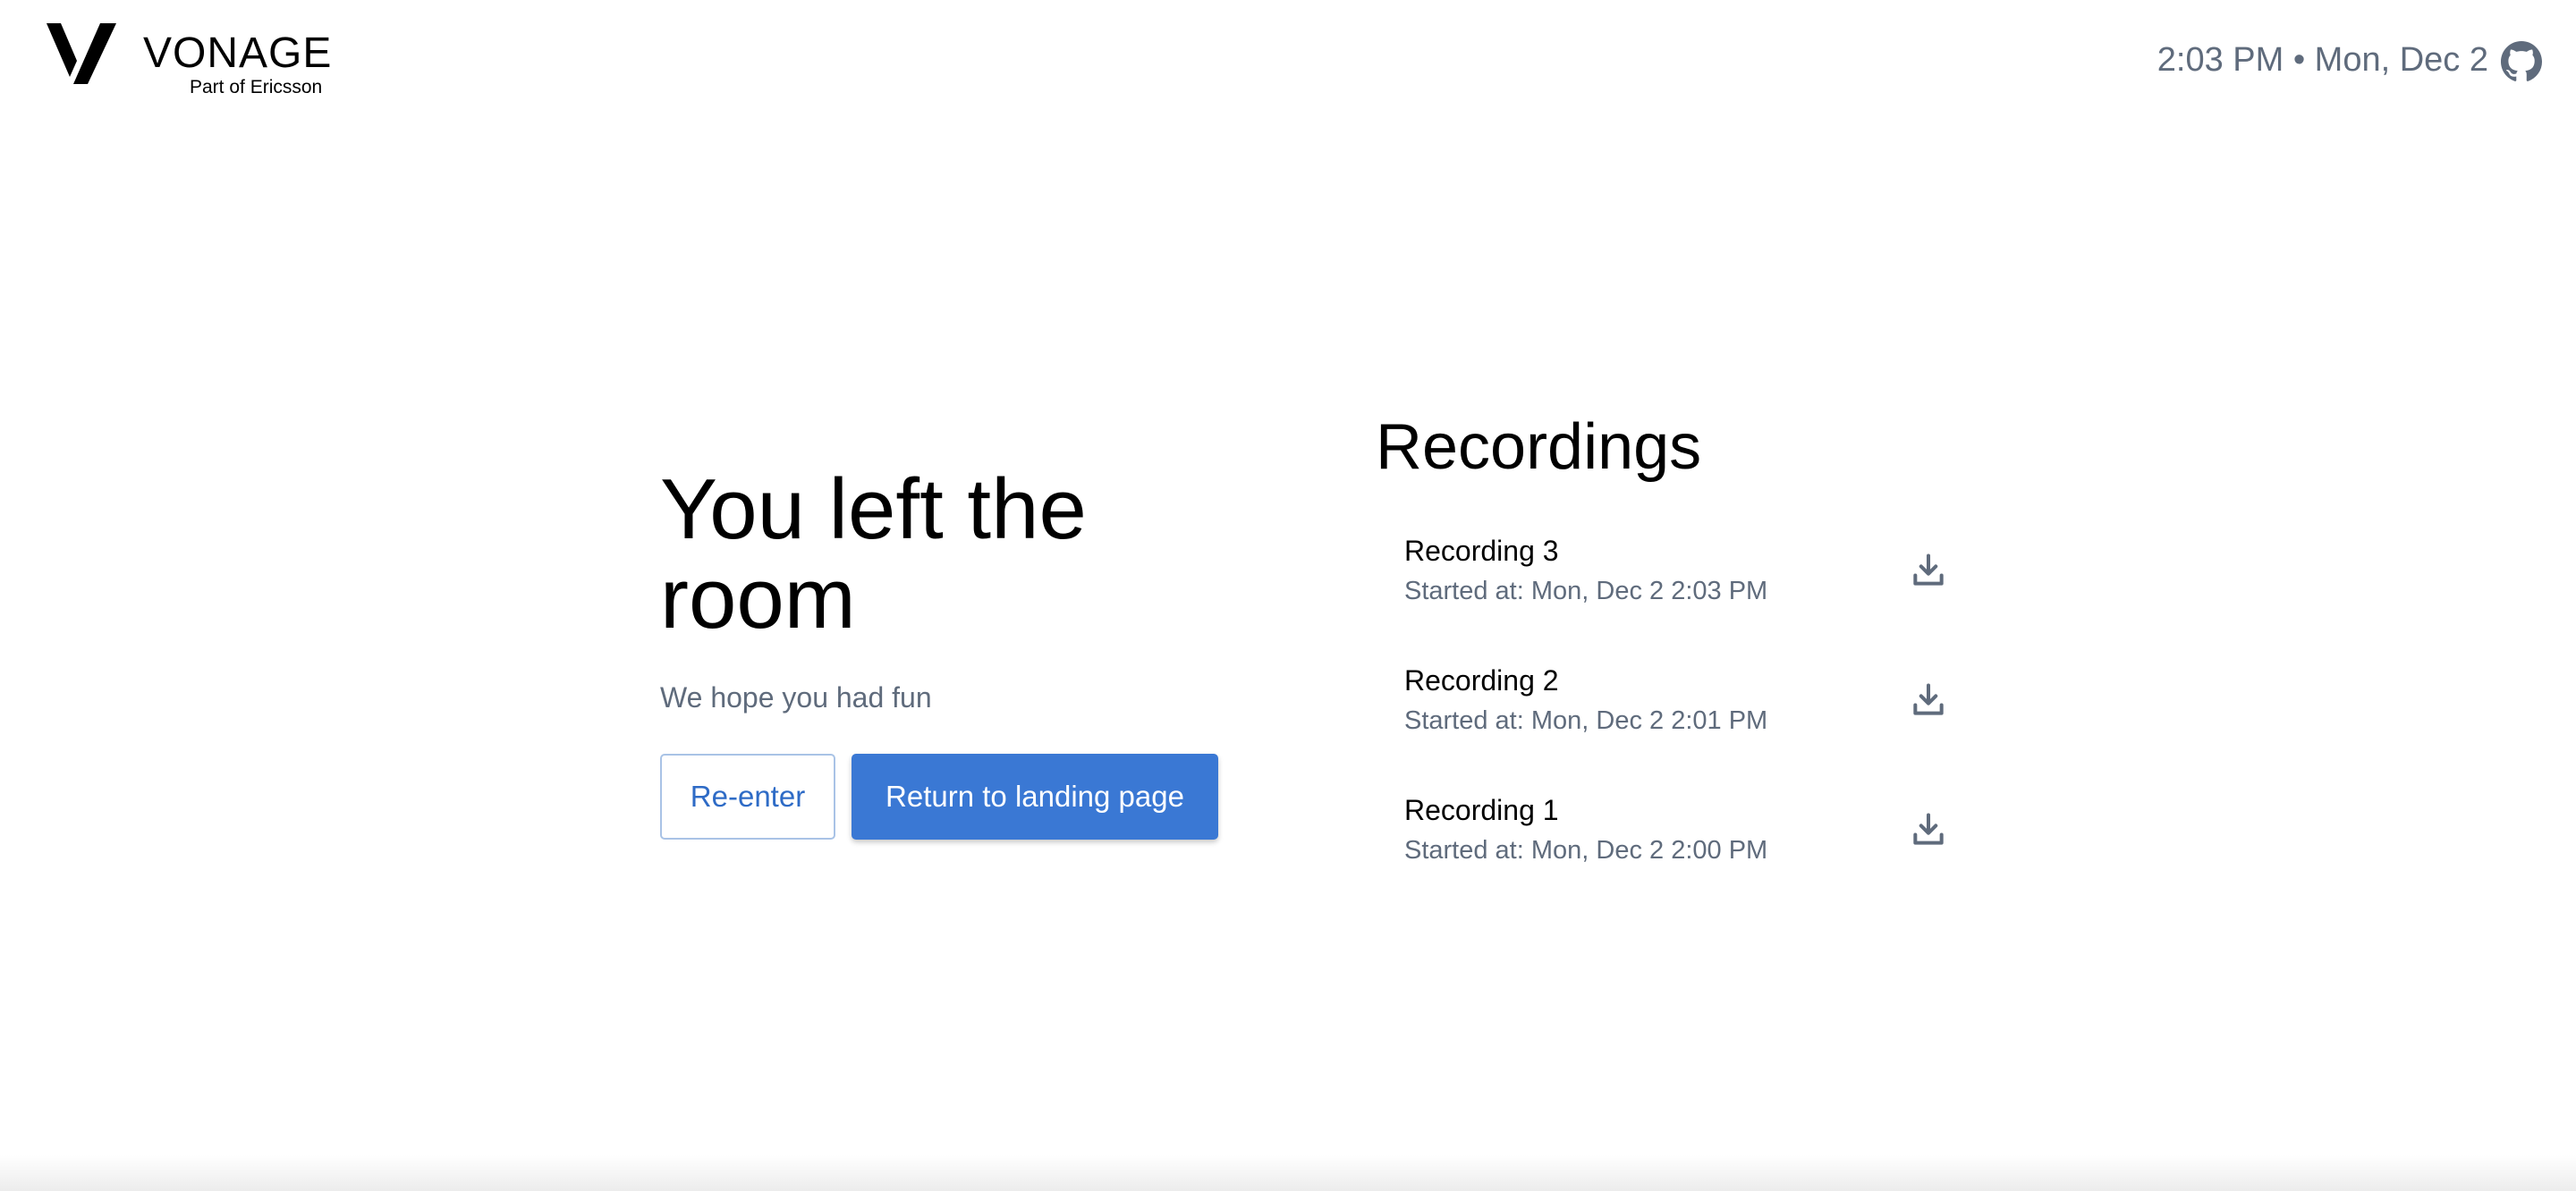 Image resolution: width=2576 pixels, height=1191 pixels. What do you see at coordinates (1481, 810) in the screenshot?
I see `recording-name: Recording 1` at bounding box center [1481, 810].